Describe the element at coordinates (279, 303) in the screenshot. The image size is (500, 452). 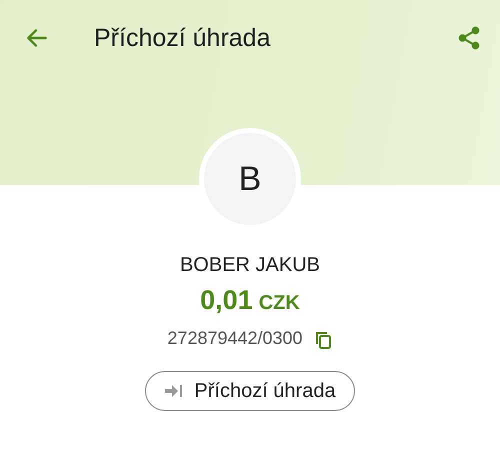
I see `currency: CZK` at that location.